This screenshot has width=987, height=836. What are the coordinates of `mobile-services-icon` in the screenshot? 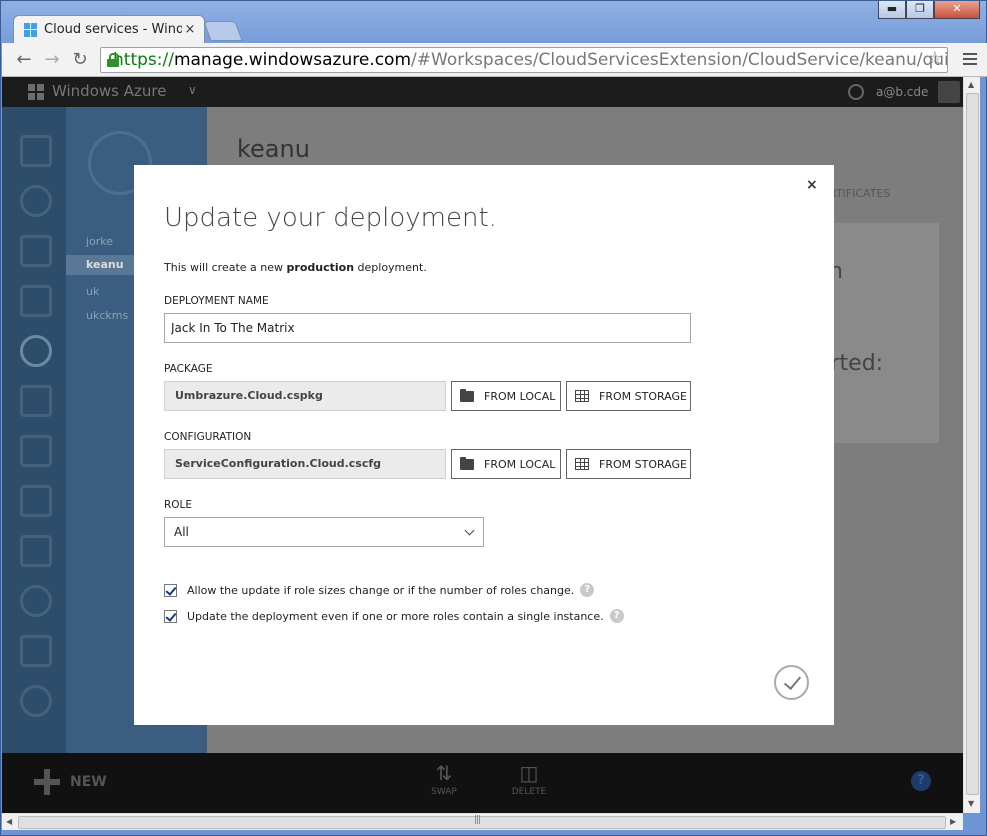 It's located at (36, 301).